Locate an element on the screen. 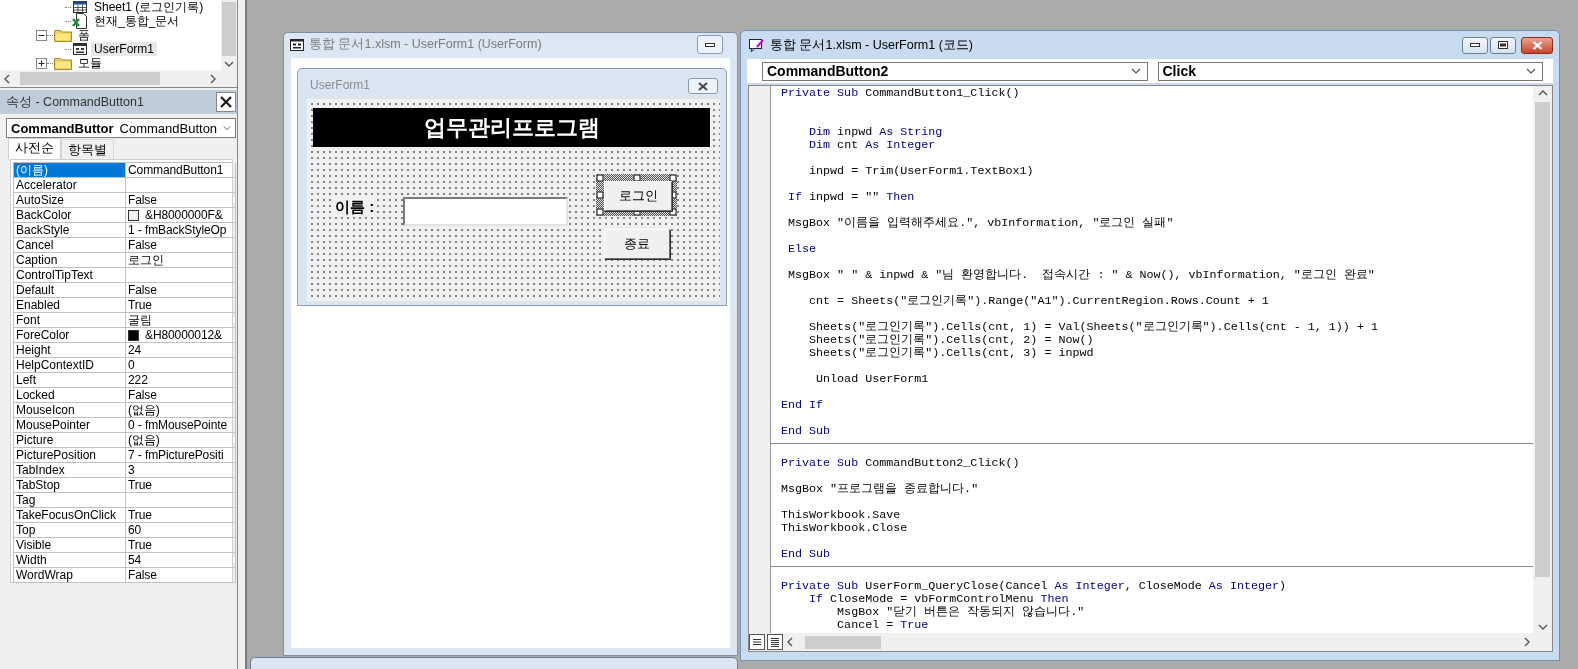 The height and width of the screenshot is (669, 1578). tree-item: UserForm1 is located at coordinates (124, 49).